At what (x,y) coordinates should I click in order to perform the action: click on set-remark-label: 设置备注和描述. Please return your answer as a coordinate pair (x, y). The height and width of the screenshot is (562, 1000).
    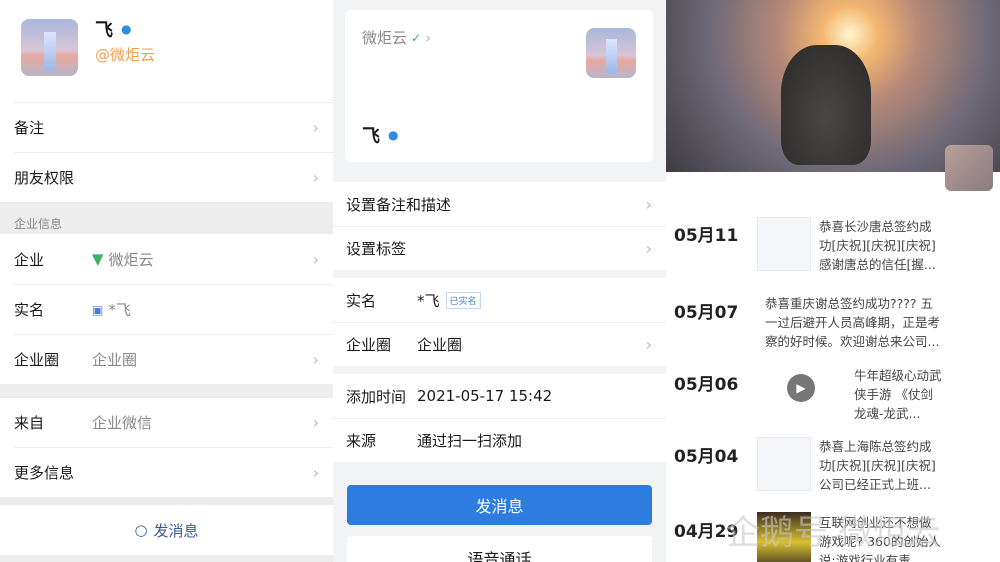
    Looking at the image, I should click on (399, 204).